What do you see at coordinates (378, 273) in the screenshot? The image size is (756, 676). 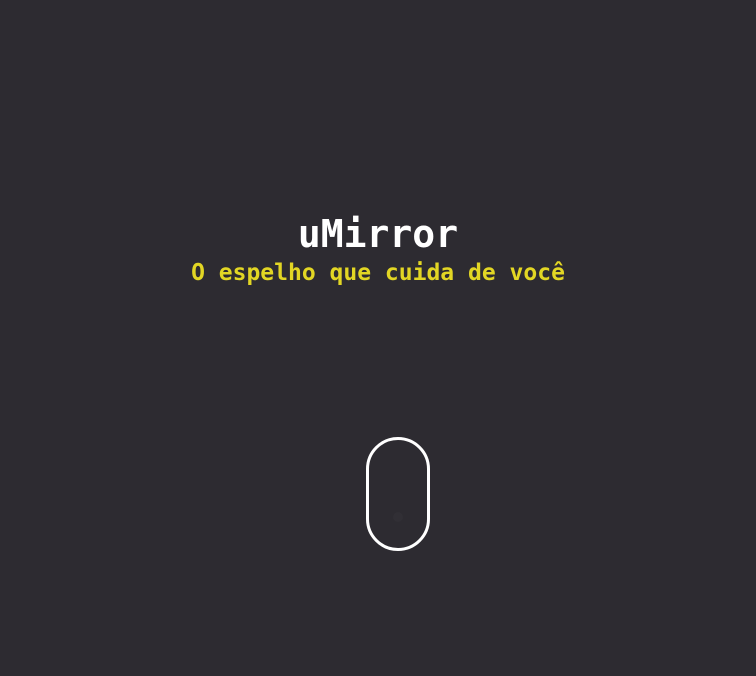 I see `app-tagline: O espelho que cuida de você` at bounding box center [378, 273].